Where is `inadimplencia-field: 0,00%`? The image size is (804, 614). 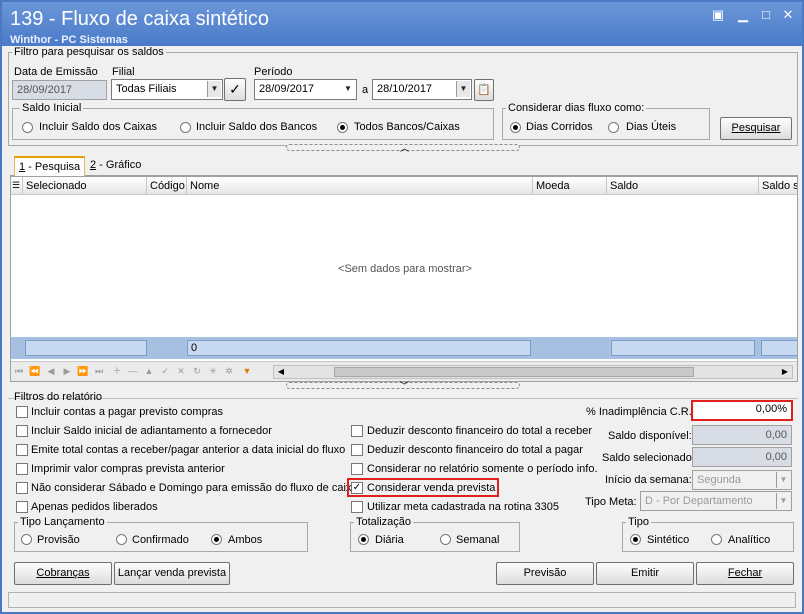 inadimplencia-field: 0,00% is located at coordinates (742, 410).